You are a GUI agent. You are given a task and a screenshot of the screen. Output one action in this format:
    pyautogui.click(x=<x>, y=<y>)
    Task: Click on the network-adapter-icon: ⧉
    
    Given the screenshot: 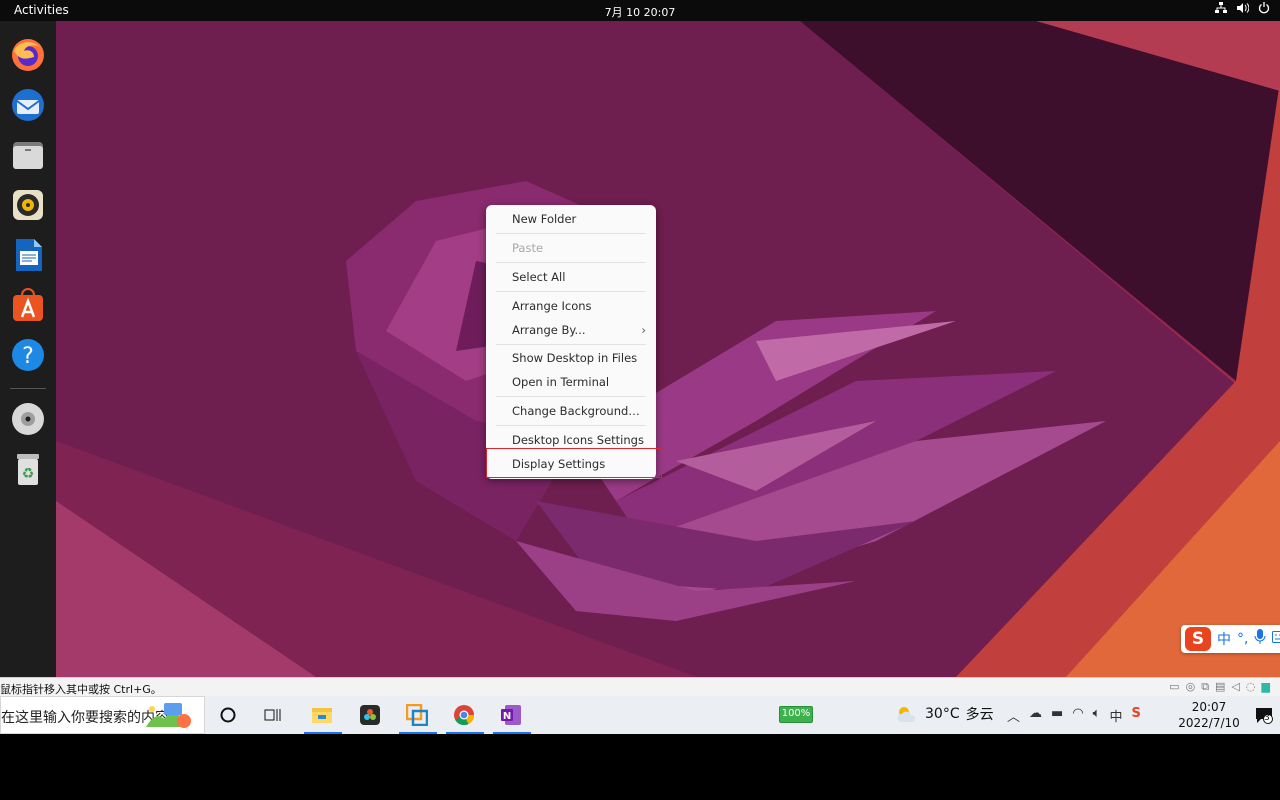 What is the action you would take?
    pyautogui.click(x=1205, y=687)
    